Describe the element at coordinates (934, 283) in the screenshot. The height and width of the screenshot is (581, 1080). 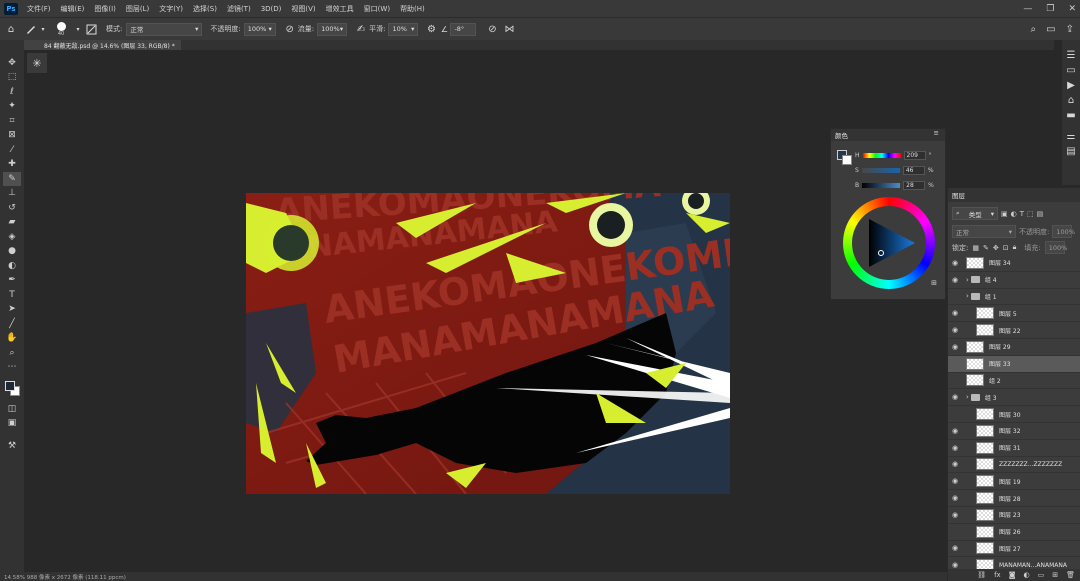
I see `expand-icon: ⊞` at that location.